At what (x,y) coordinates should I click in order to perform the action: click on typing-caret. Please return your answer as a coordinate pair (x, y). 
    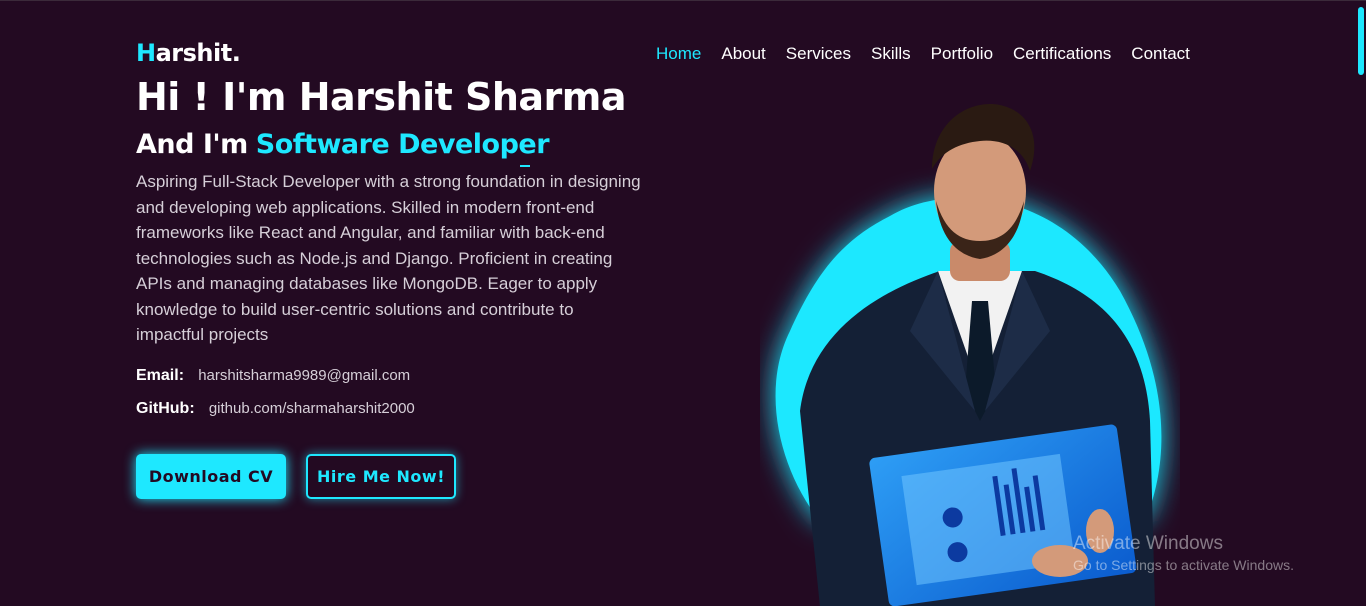
    Looking at the image, I should click on (525, 166).